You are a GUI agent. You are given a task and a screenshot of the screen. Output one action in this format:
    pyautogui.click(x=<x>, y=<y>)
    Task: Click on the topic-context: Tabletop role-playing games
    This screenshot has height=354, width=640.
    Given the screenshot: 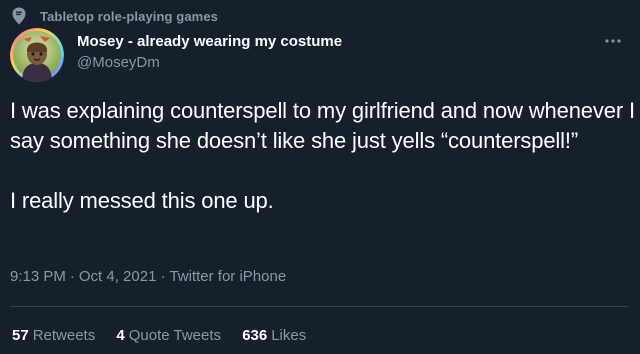 What is the action you would take?
    pyautogui.click(x=115, y=16)
    